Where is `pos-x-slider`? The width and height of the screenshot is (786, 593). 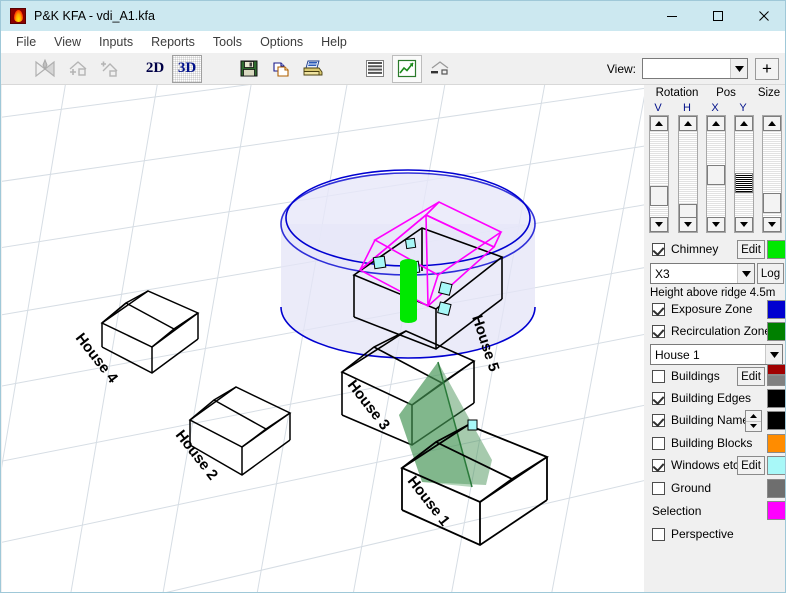
pos-x-slider is located at coordinates (716, 174).